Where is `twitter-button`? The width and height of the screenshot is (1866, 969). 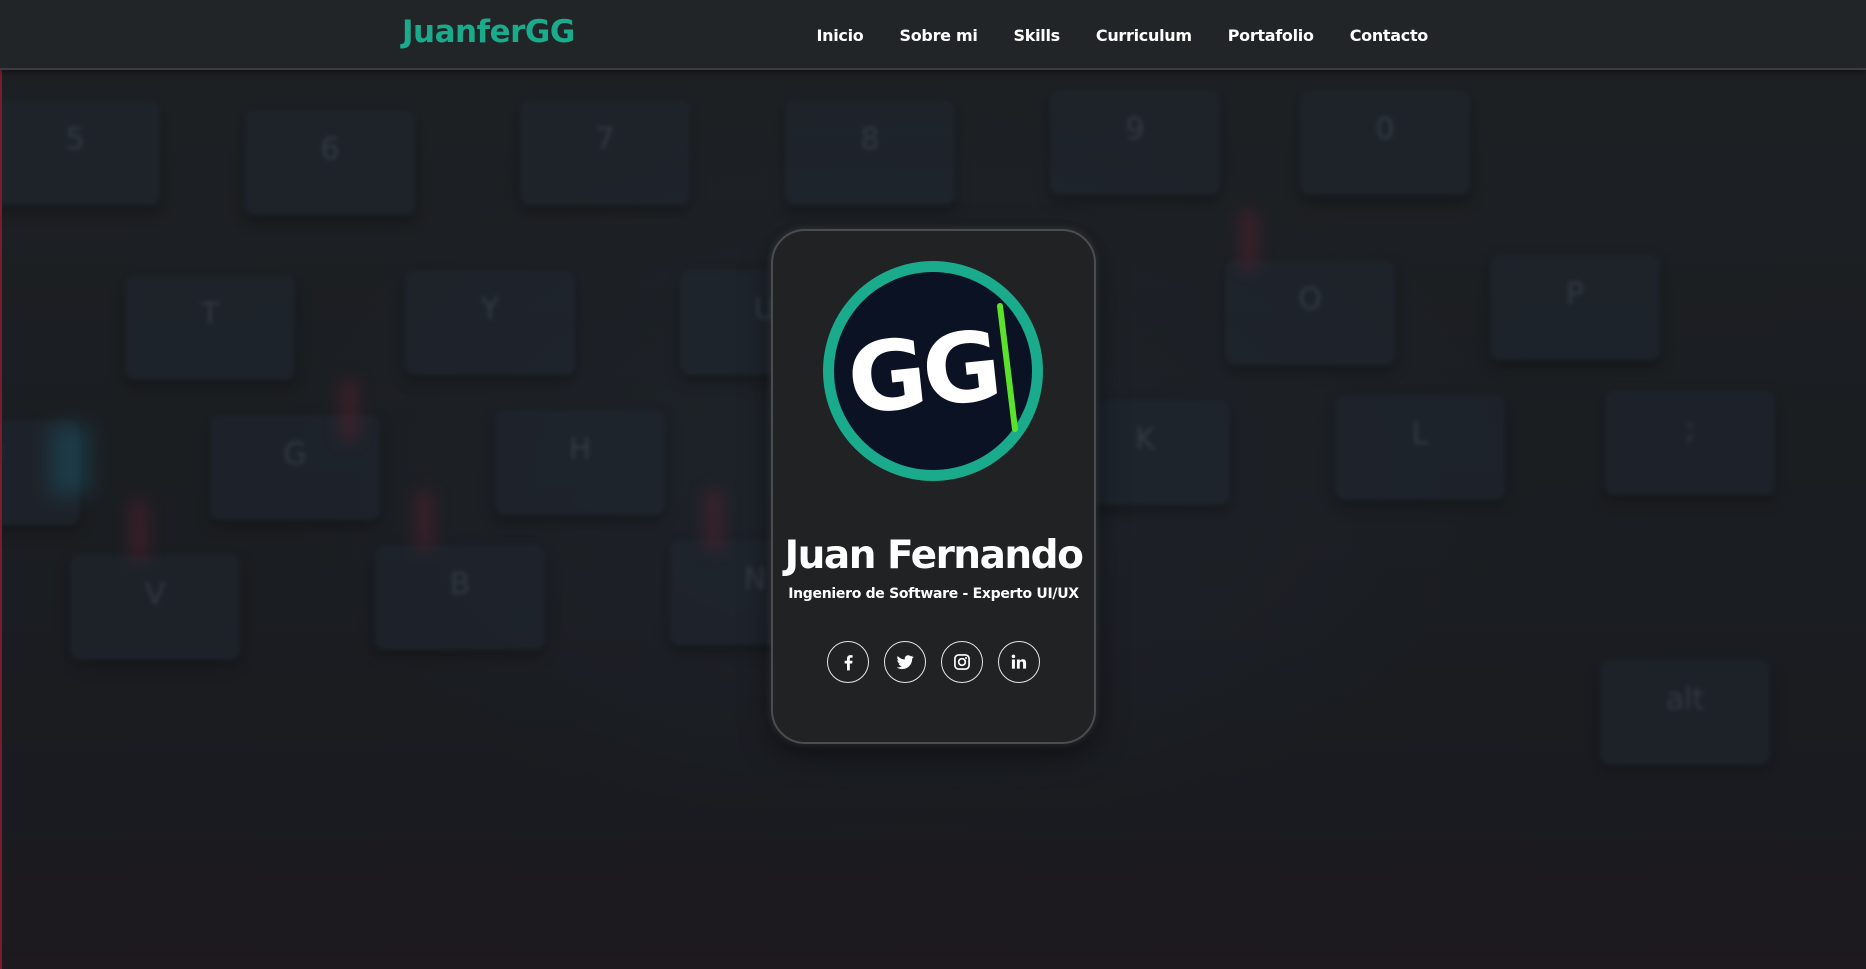 twitter-button is located at coordinates (905, 662).